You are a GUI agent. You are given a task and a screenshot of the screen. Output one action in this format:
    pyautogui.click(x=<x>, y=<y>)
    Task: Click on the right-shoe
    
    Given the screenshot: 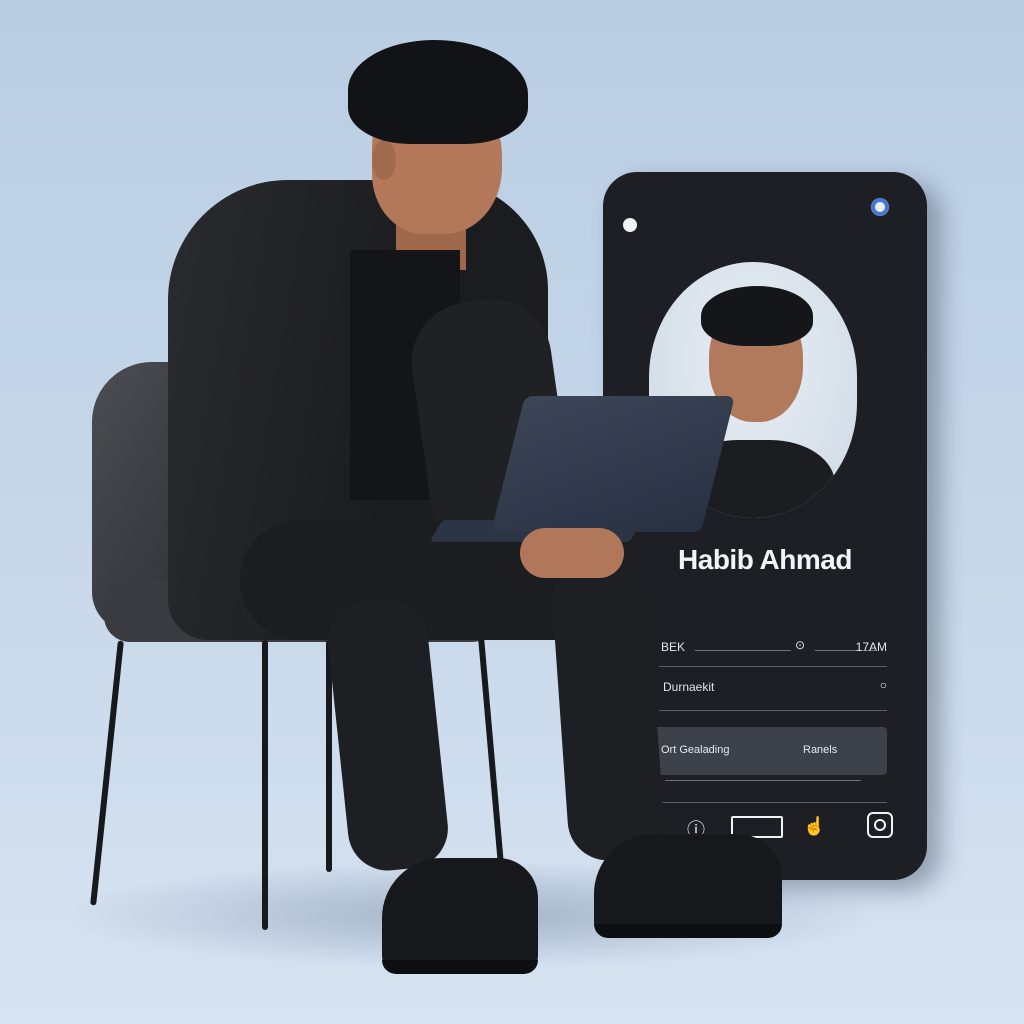 What is the action you would take?
    pyautogui.click(x=688, y=886)
    